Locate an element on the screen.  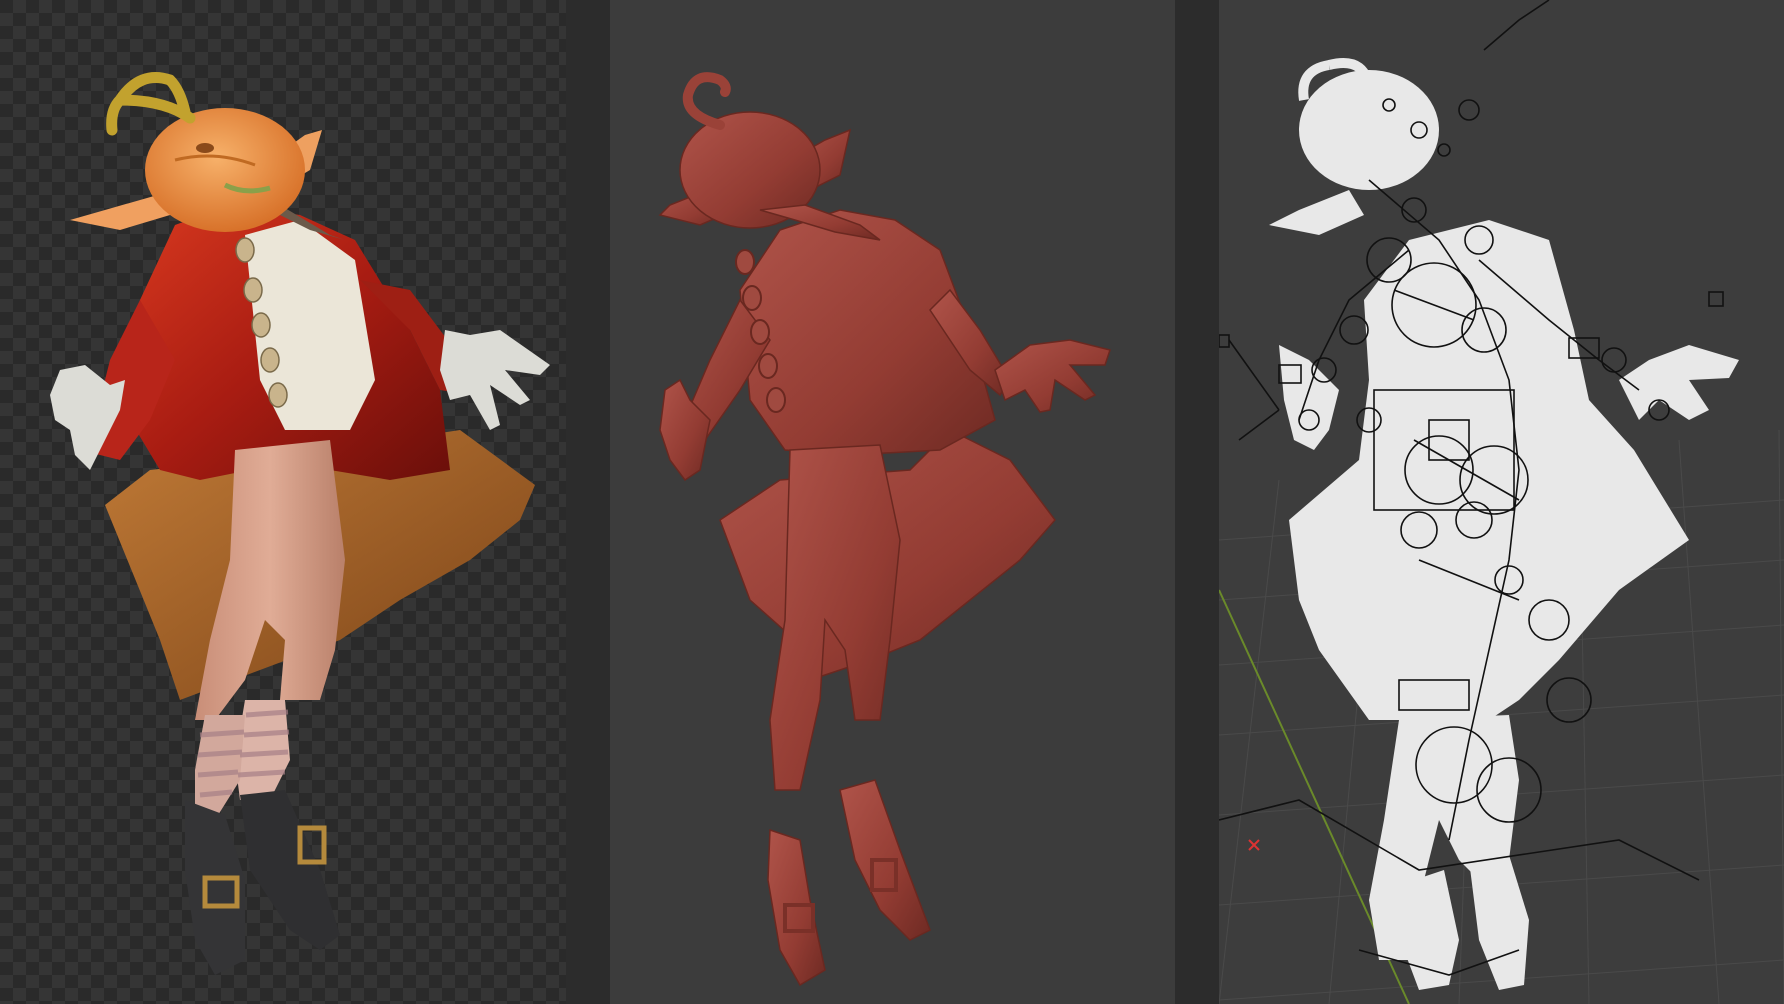
eye is located at coordinates (205, 148).